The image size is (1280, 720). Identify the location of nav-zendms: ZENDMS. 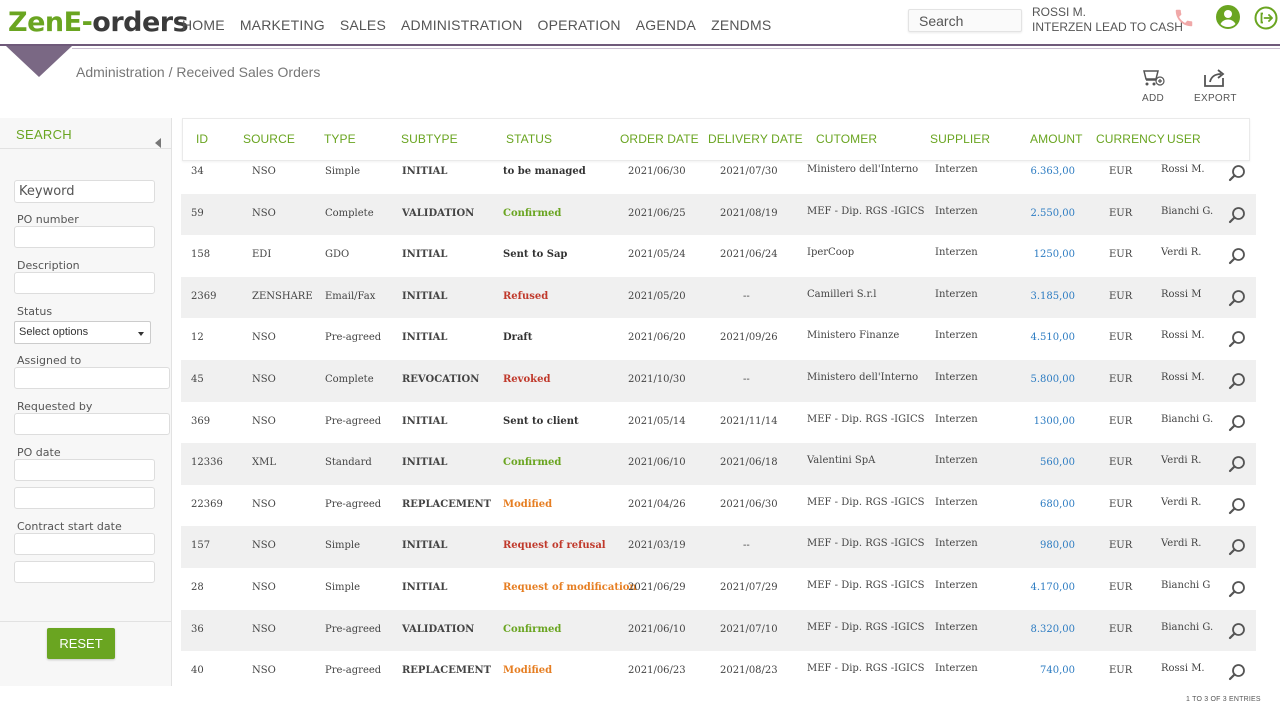
(741, 25).